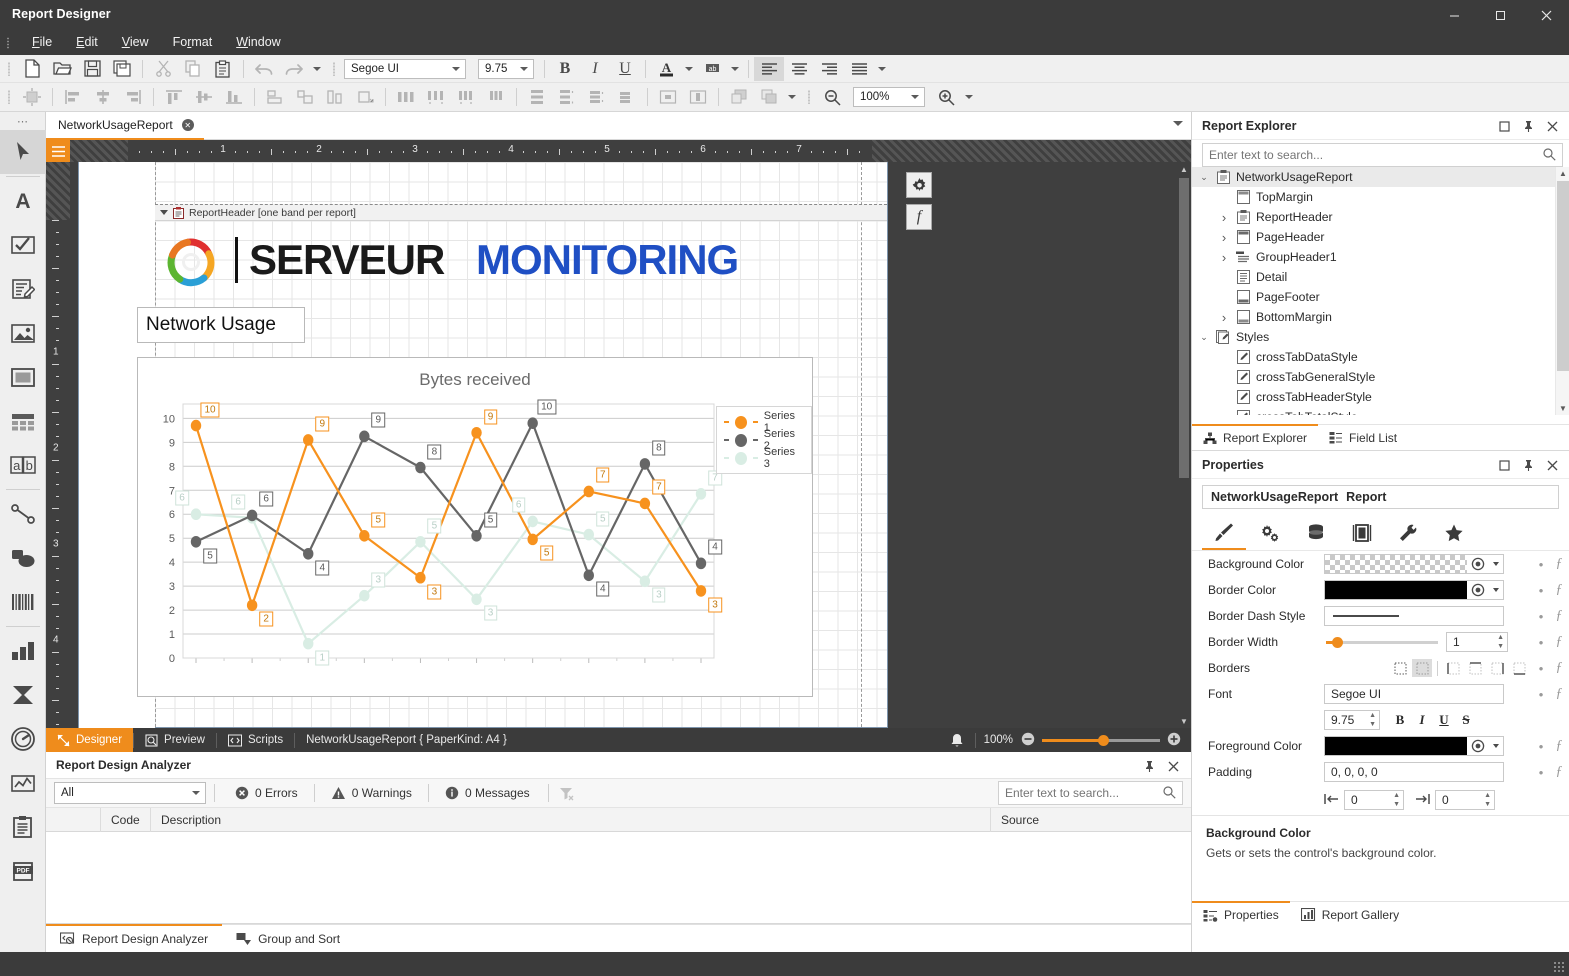 Image resolution: width=1569 pixels, height=976 pixels. Describe the element at coordinates (1414, 590) in the screenshot. I see `border-color-field` at that location.